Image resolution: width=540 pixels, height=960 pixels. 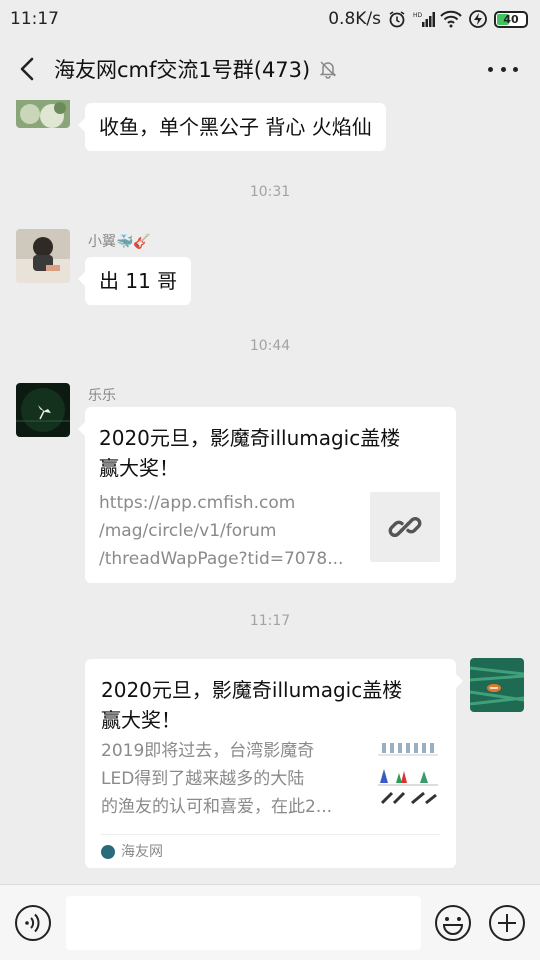 I want to click on link-description-line: LED得到了越来越多的大陆, so click(x=203, y=779).